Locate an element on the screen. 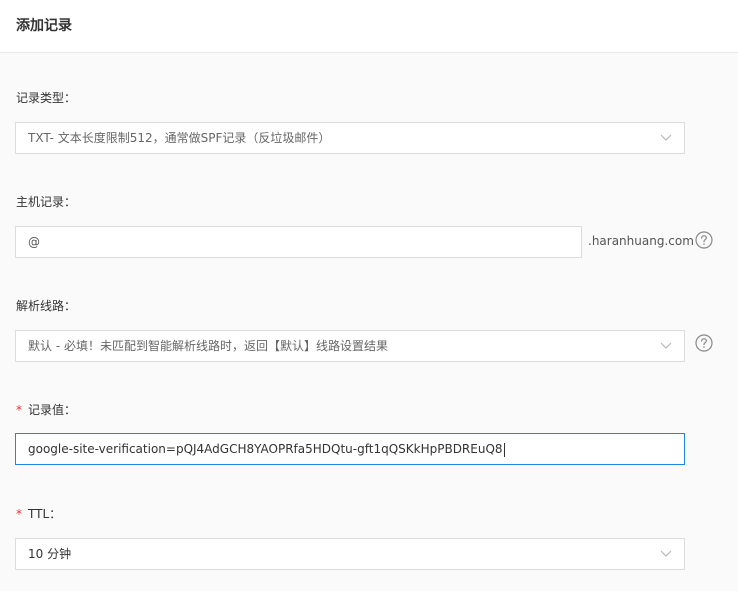 Image resolution: width=738 pixels, height=591 pixels. record-value-label-text: 记录值： is located at coordinates (52, 410).